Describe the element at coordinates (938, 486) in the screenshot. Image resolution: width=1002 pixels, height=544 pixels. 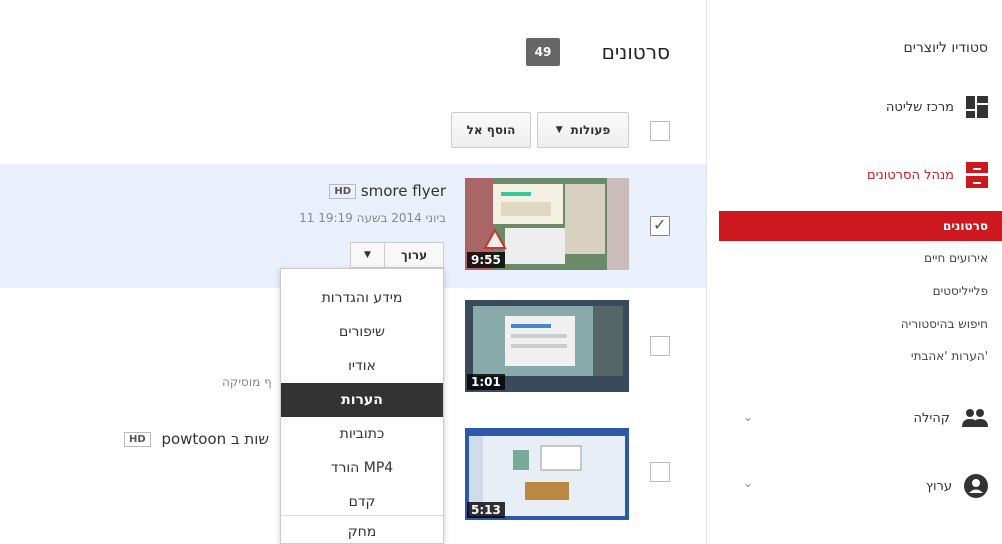
I see `sidebar-item-label: ערוץ` at that location.